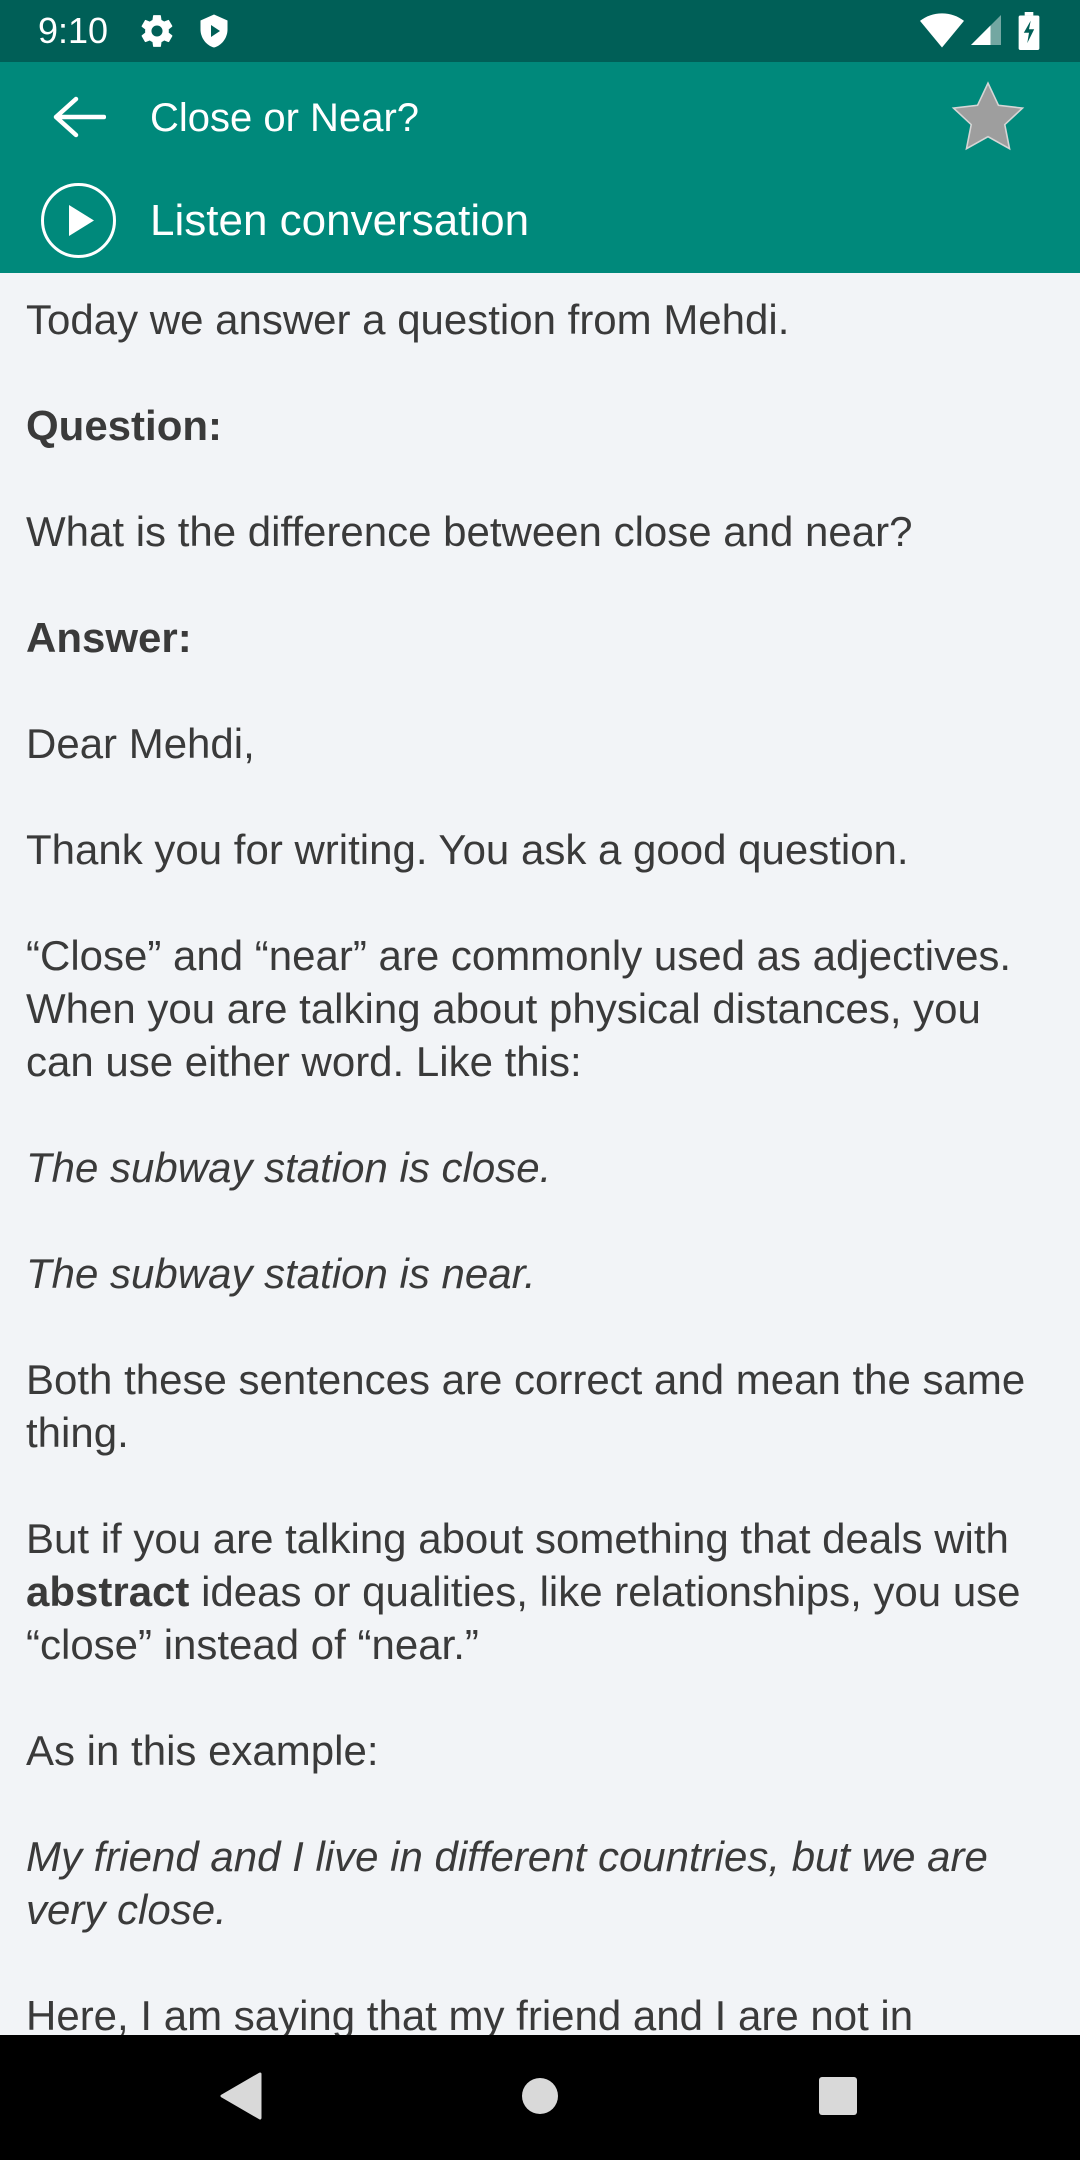 The width and height of the screenshot is (1080, 2160). I want to click on back-button, so click(78, 119).